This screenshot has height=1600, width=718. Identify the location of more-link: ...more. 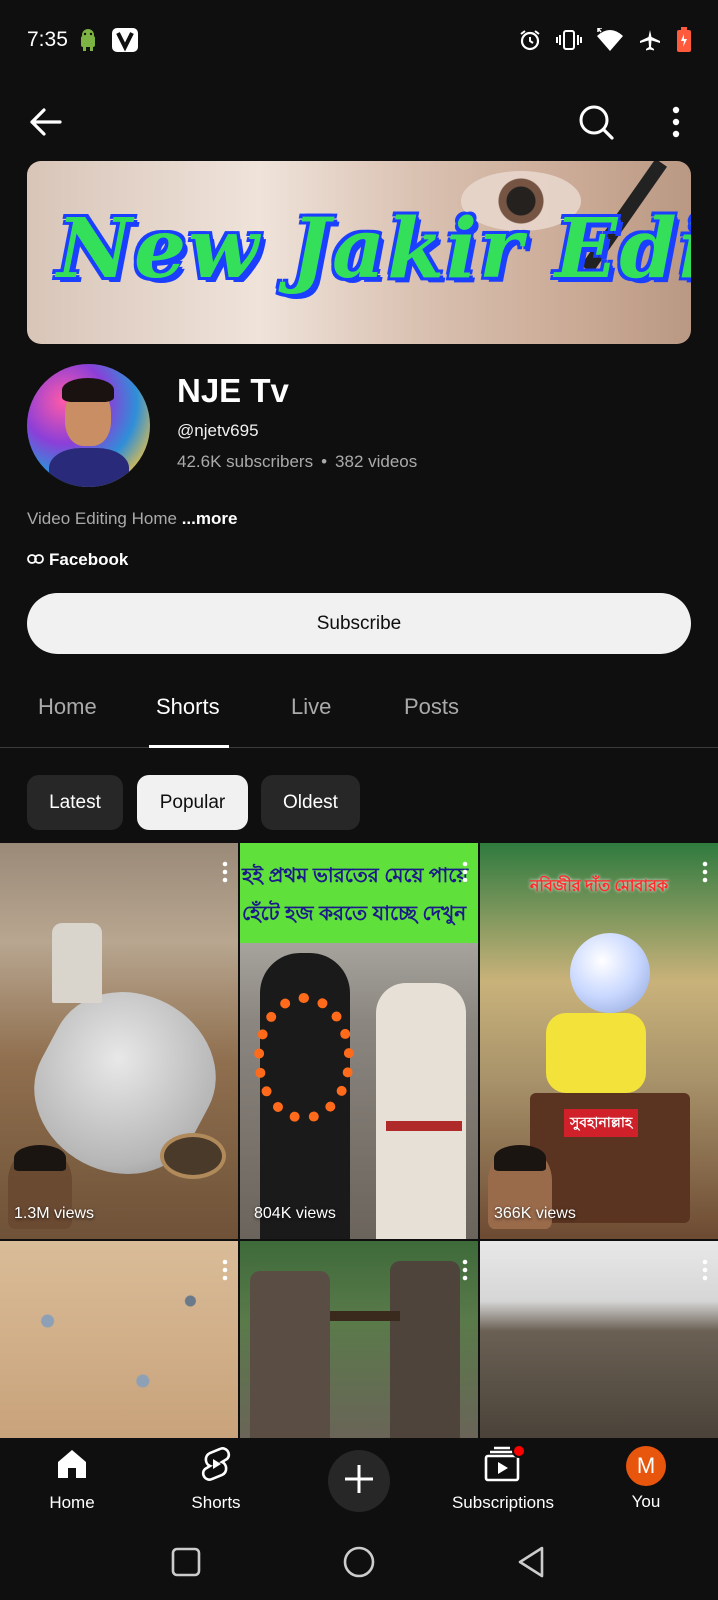
(210, 518).